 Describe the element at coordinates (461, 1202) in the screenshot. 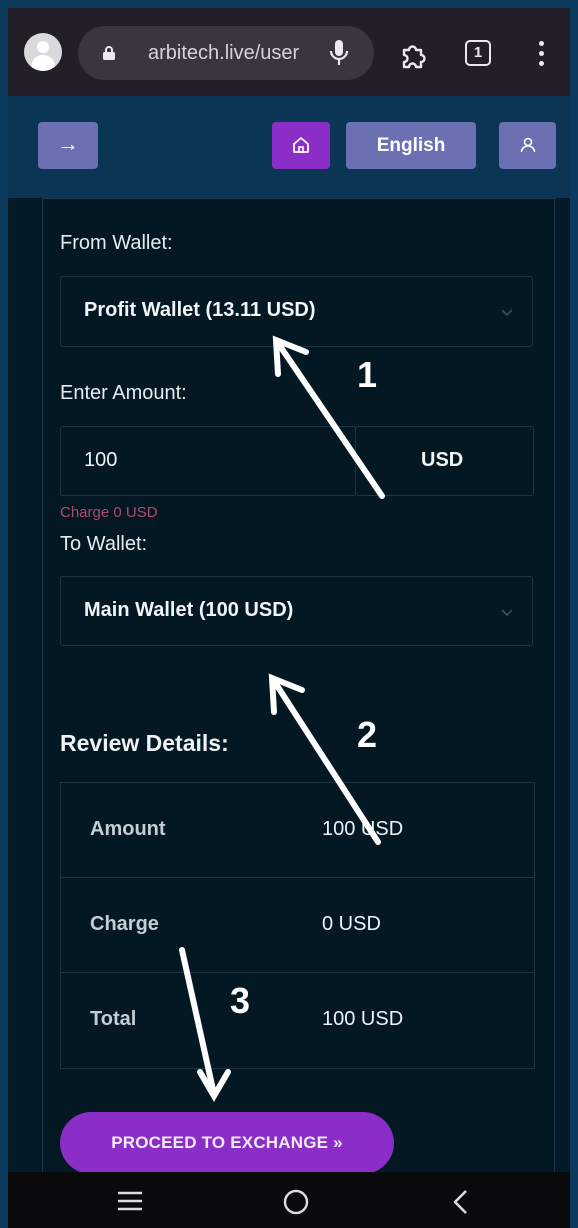

I see `back-icon` at that location.